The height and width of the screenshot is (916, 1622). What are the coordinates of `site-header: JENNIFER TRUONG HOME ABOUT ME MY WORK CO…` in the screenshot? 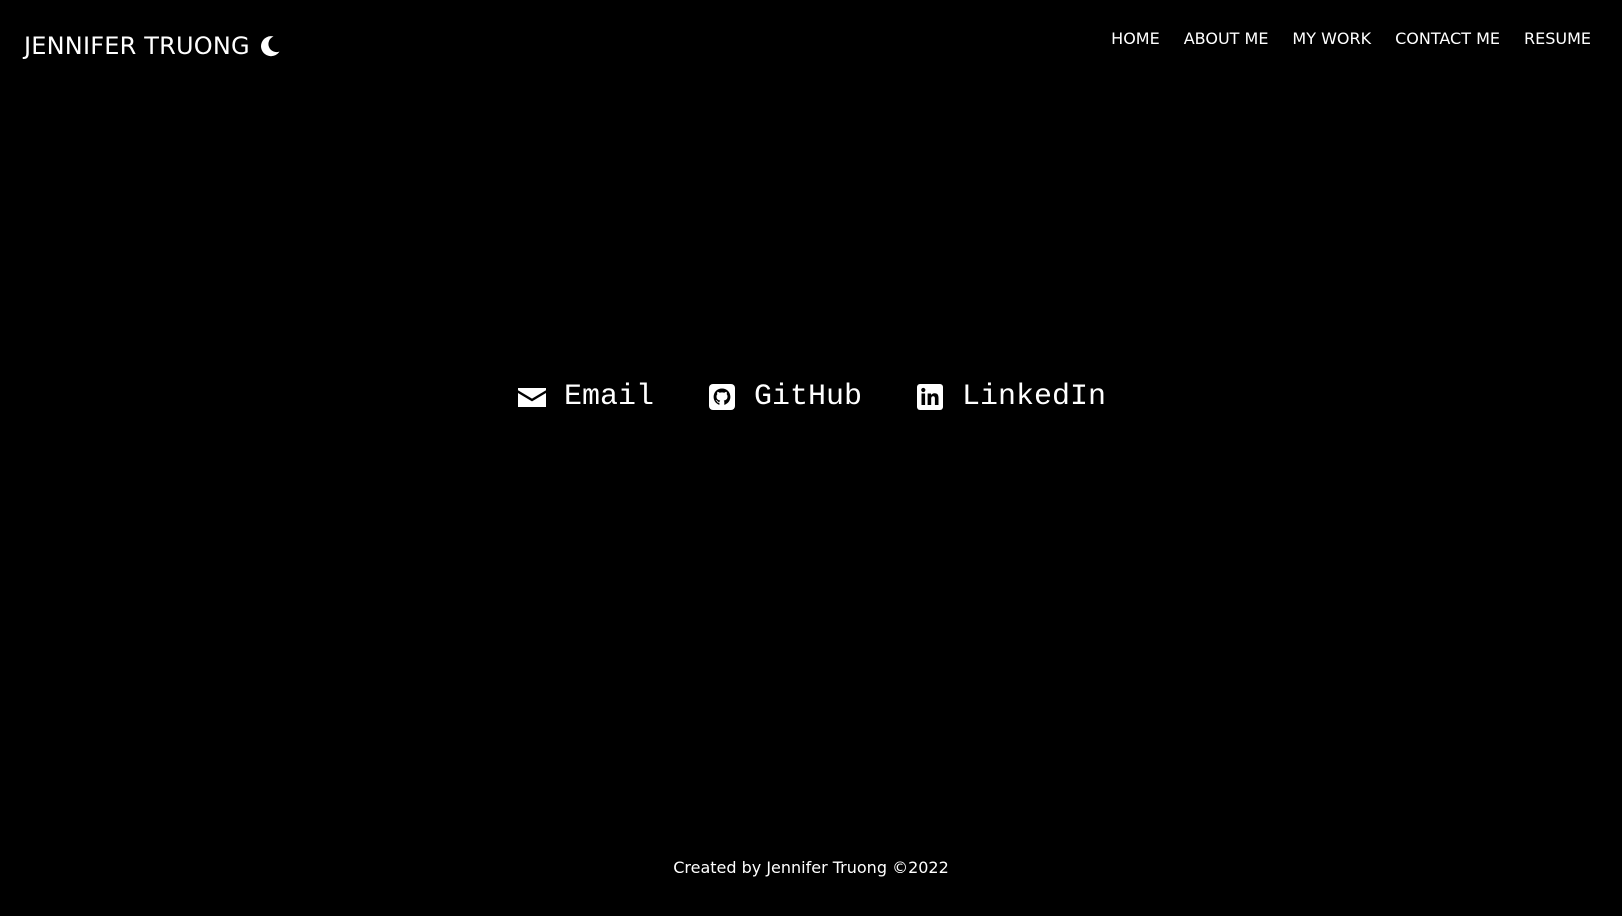 It's located at (811, 45).